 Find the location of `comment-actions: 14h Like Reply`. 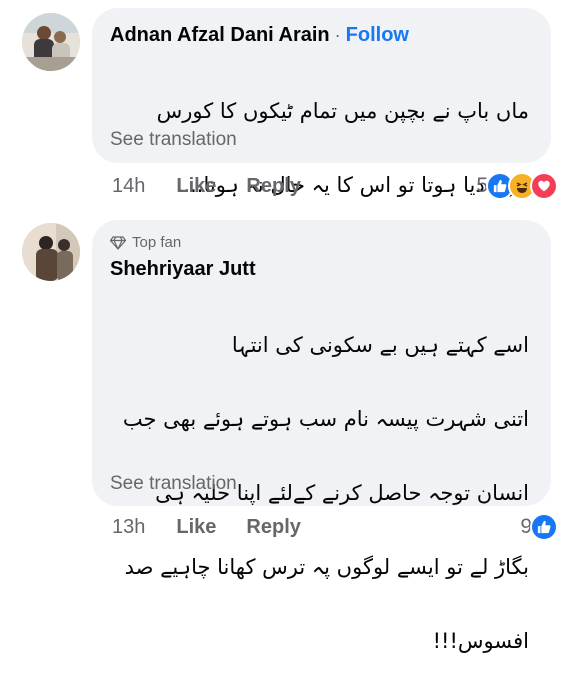

comment-actions: 14h Like Reply is located at coordinates (221, 186).